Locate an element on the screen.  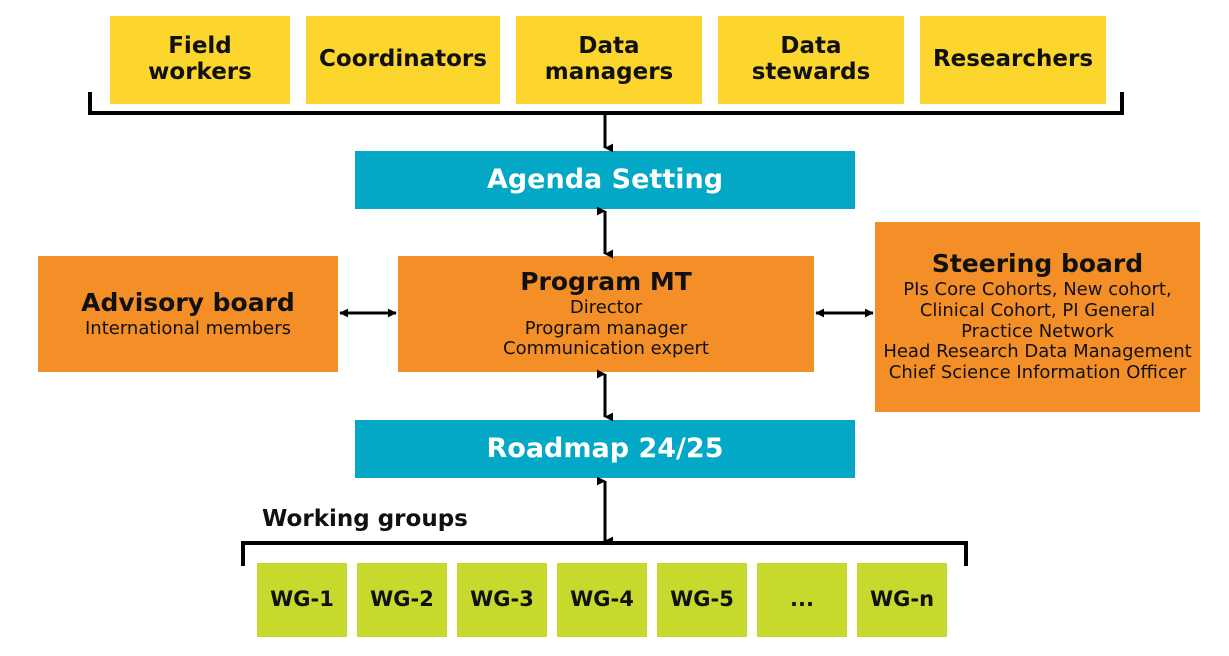
working-group-box-2: WG-2 is located at coordinates (402, 600).